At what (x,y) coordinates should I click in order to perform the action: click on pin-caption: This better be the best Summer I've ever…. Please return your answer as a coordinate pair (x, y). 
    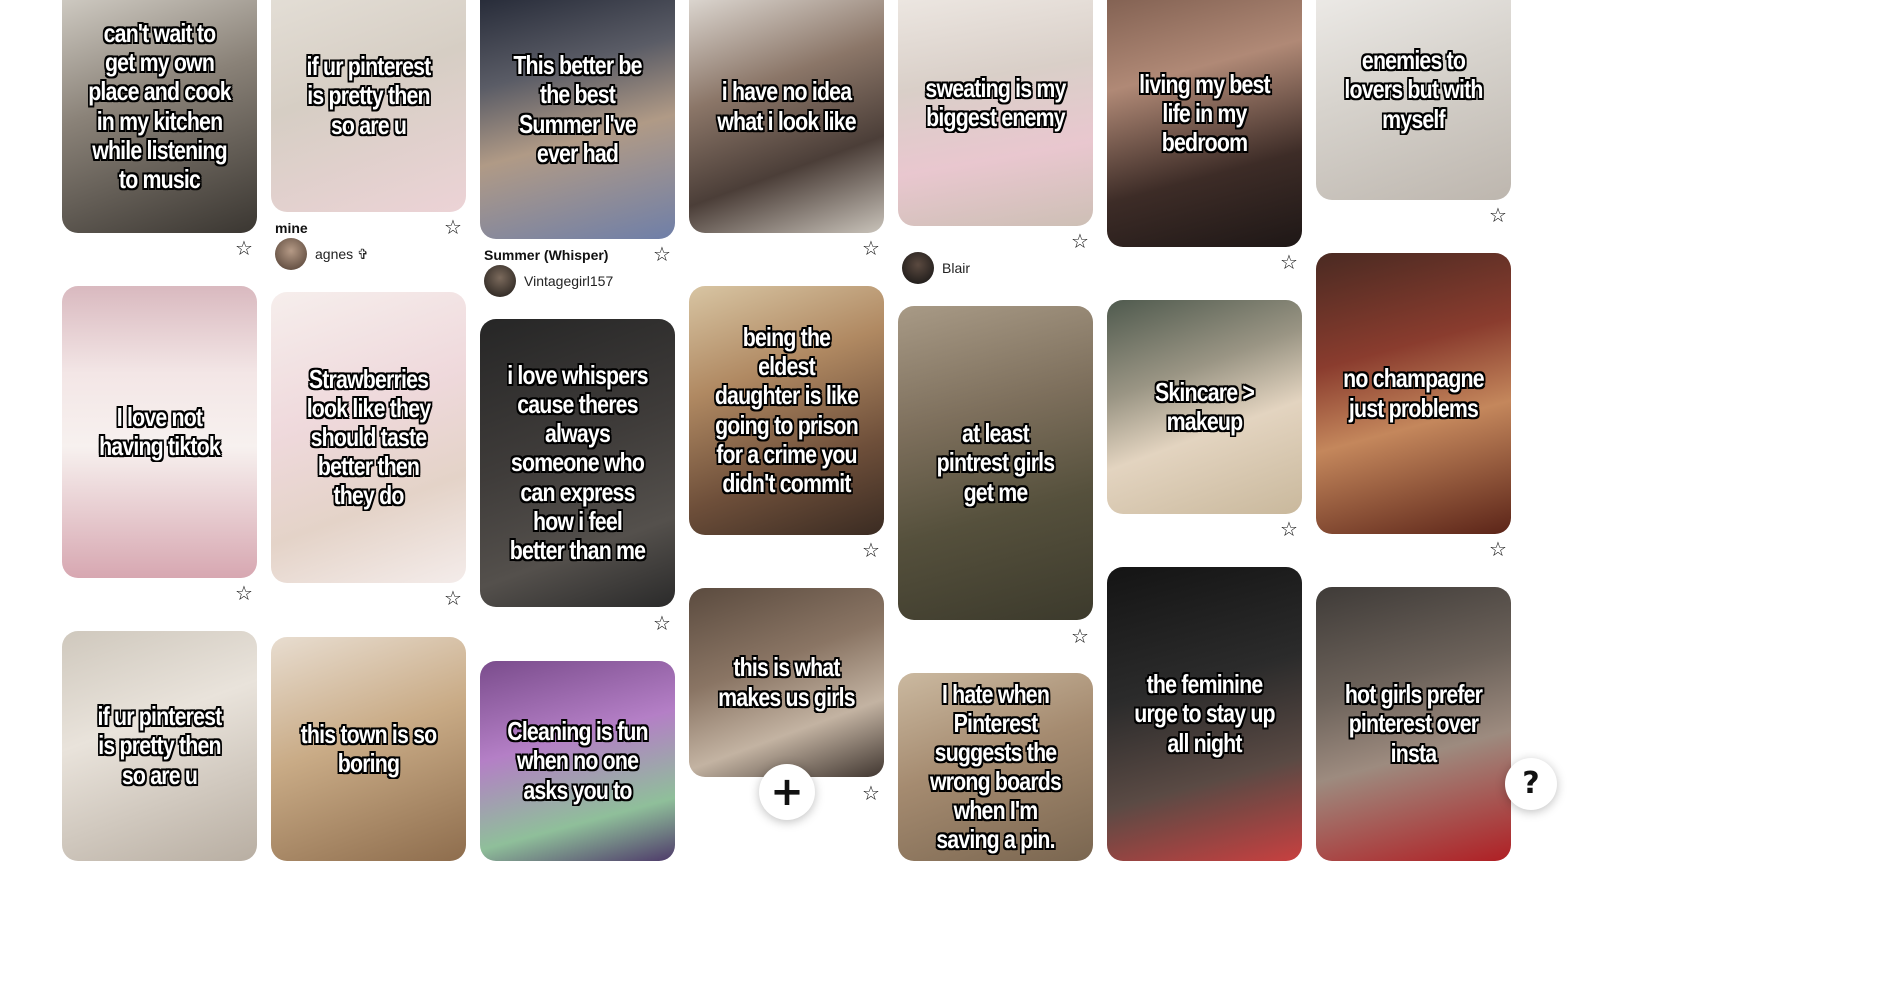
    Looking at the image, I should click on (577, 109).